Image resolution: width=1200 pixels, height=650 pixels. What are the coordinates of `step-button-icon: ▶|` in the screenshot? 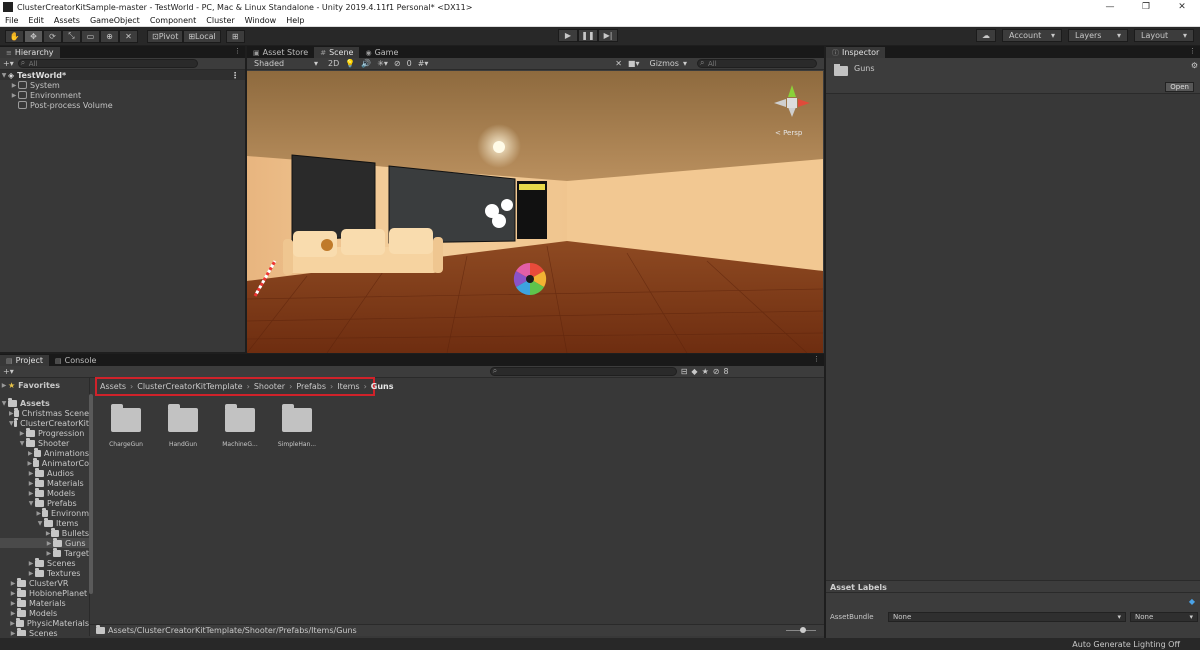 It's located at (608, 35).